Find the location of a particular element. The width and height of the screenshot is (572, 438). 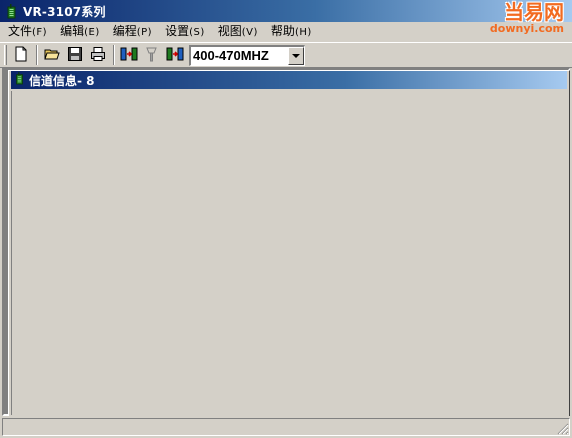

resize-grip-icon is located at coordinates (562, 428).